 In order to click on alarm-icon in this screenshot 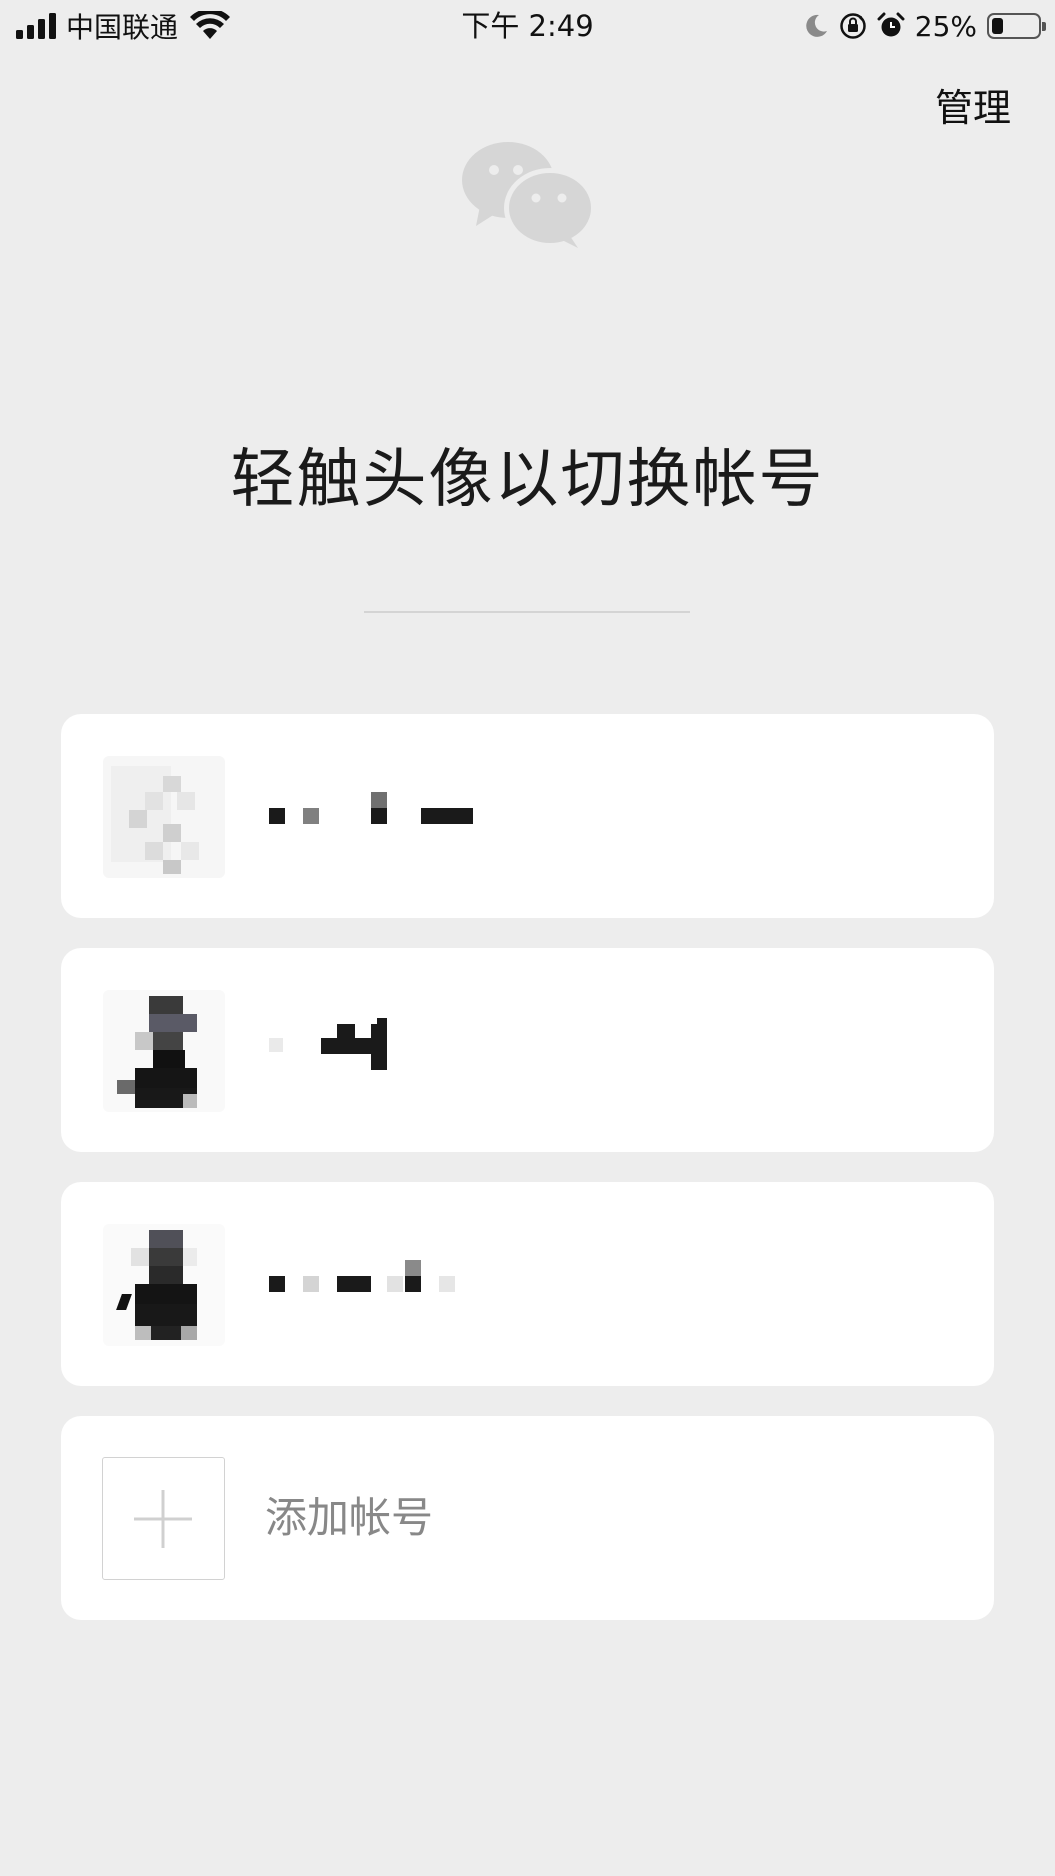, I will do `click(891, 24)`.